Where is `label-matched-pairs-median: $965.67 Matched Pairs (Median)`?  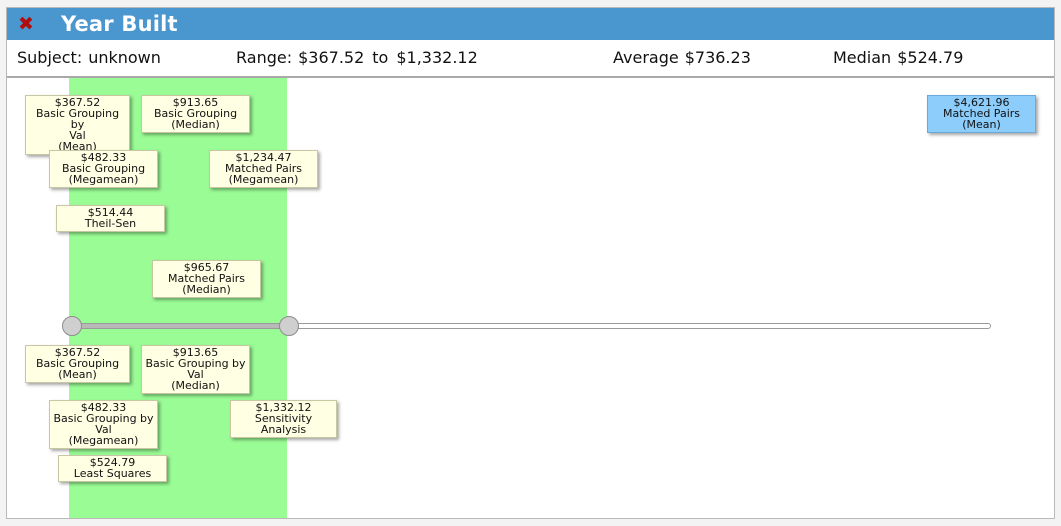
label-matched-pairs-median: $965.67 Matched Pairs (Median) is located at coordinates (206, 279).